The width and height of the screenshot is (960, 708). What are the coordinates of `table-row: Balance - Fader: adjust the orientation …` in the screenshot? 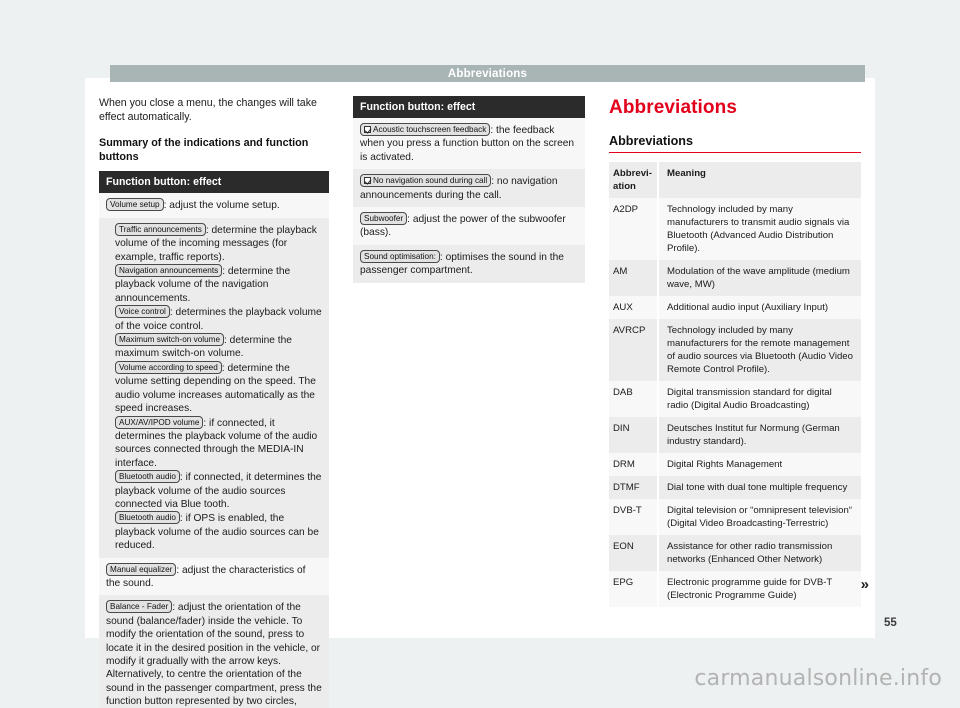 It's located at (214, 651).